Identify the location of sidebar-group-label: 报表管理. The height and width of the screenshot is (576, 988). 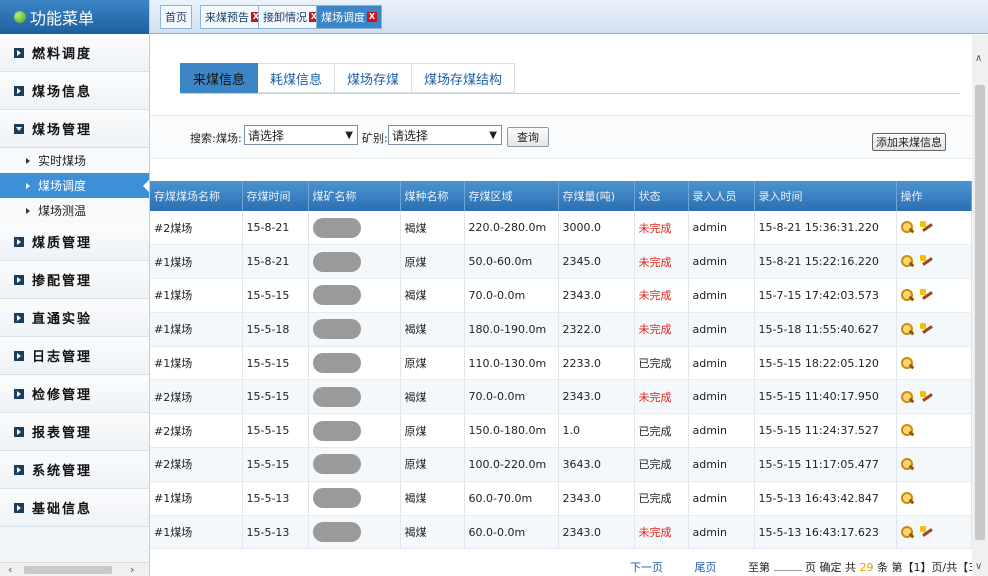
(62, 433).